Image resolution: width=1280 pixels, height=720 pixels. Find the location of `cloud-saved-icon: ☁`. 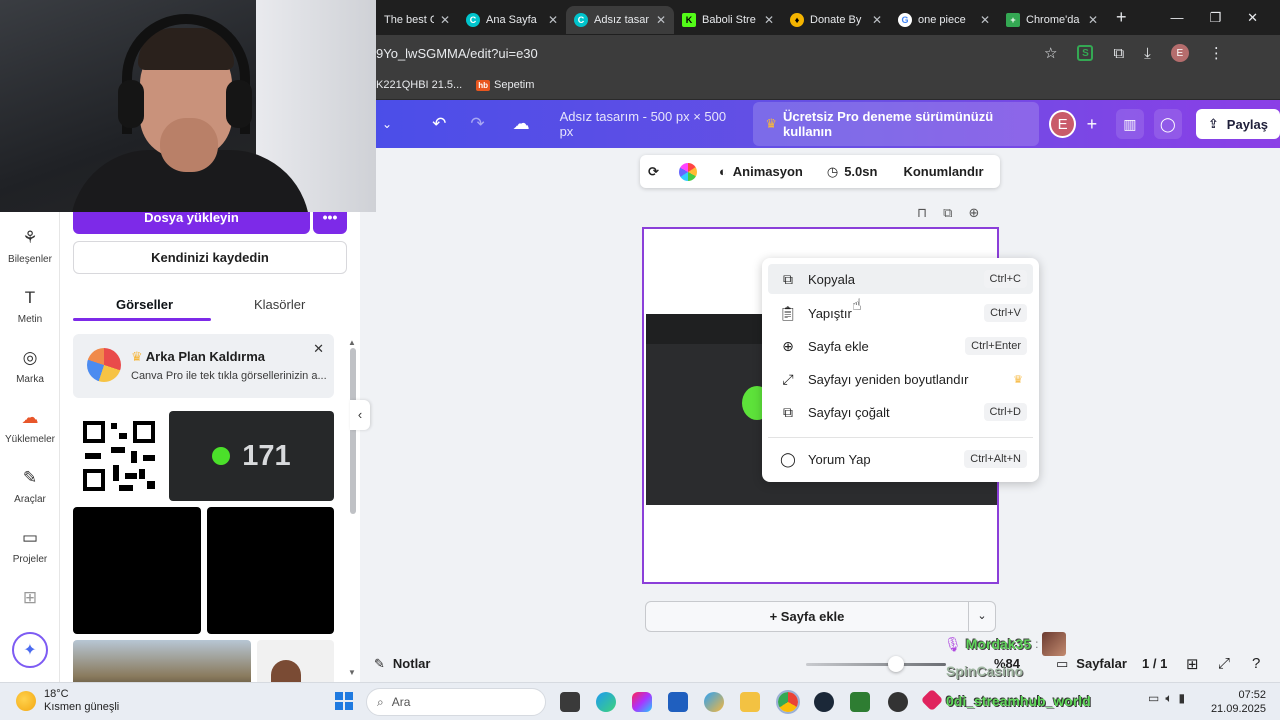

cloud-saved-icon: ☁ is located at coordinates (521, 124).